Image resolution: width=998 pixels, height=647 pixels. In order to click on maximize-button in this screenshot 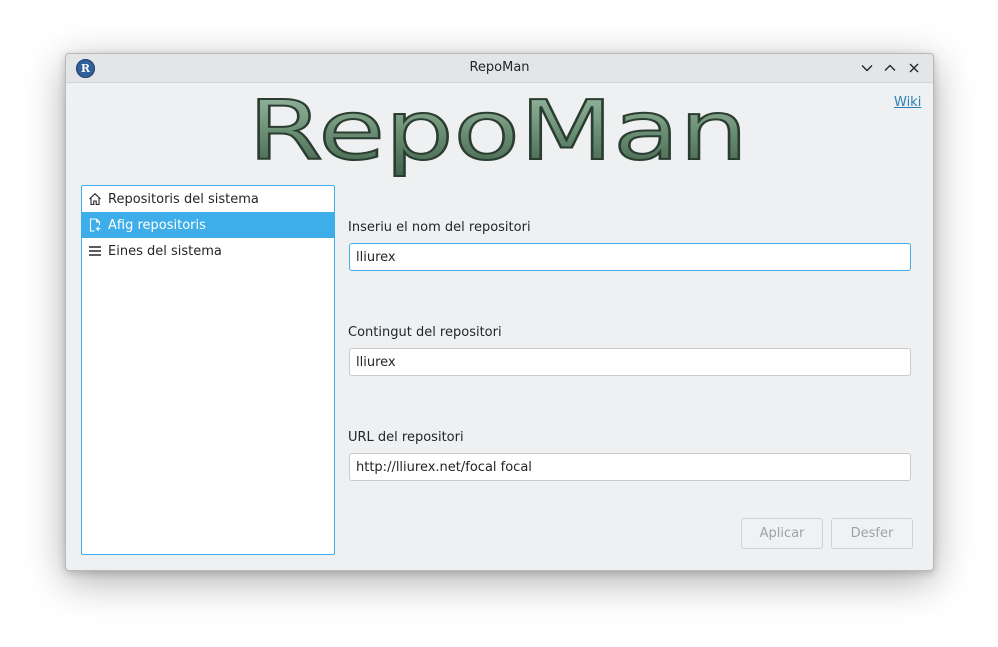, I will do `click(890, 68)`.